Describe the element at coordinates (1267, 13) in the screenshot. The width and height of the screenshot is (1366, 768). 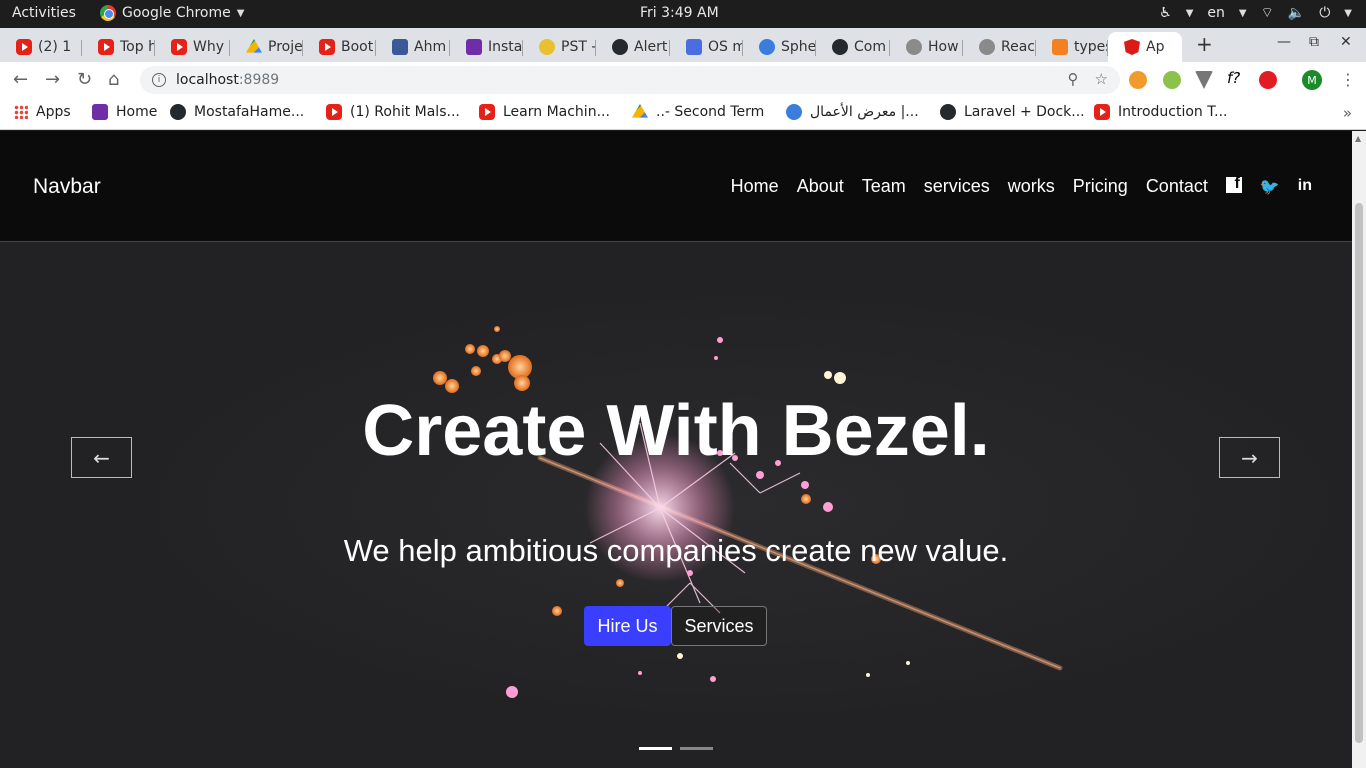
I see `wifi-icon: ⌔` at that location.